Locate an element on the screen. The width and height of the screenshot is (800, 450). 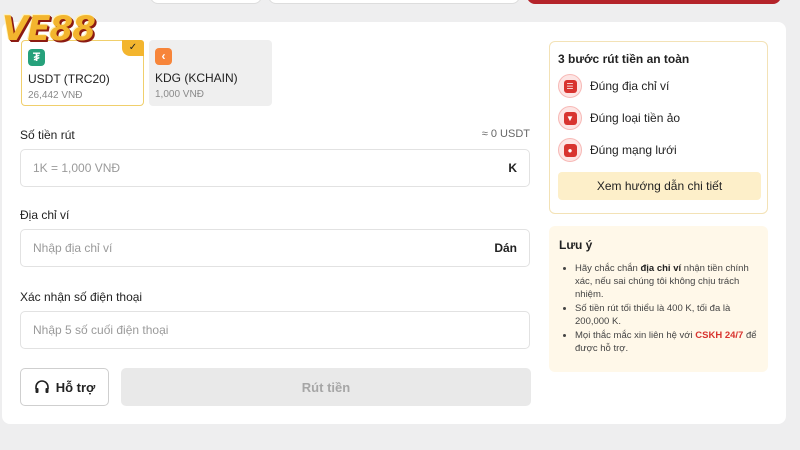
amount-input is located at coordinates (243, 168).